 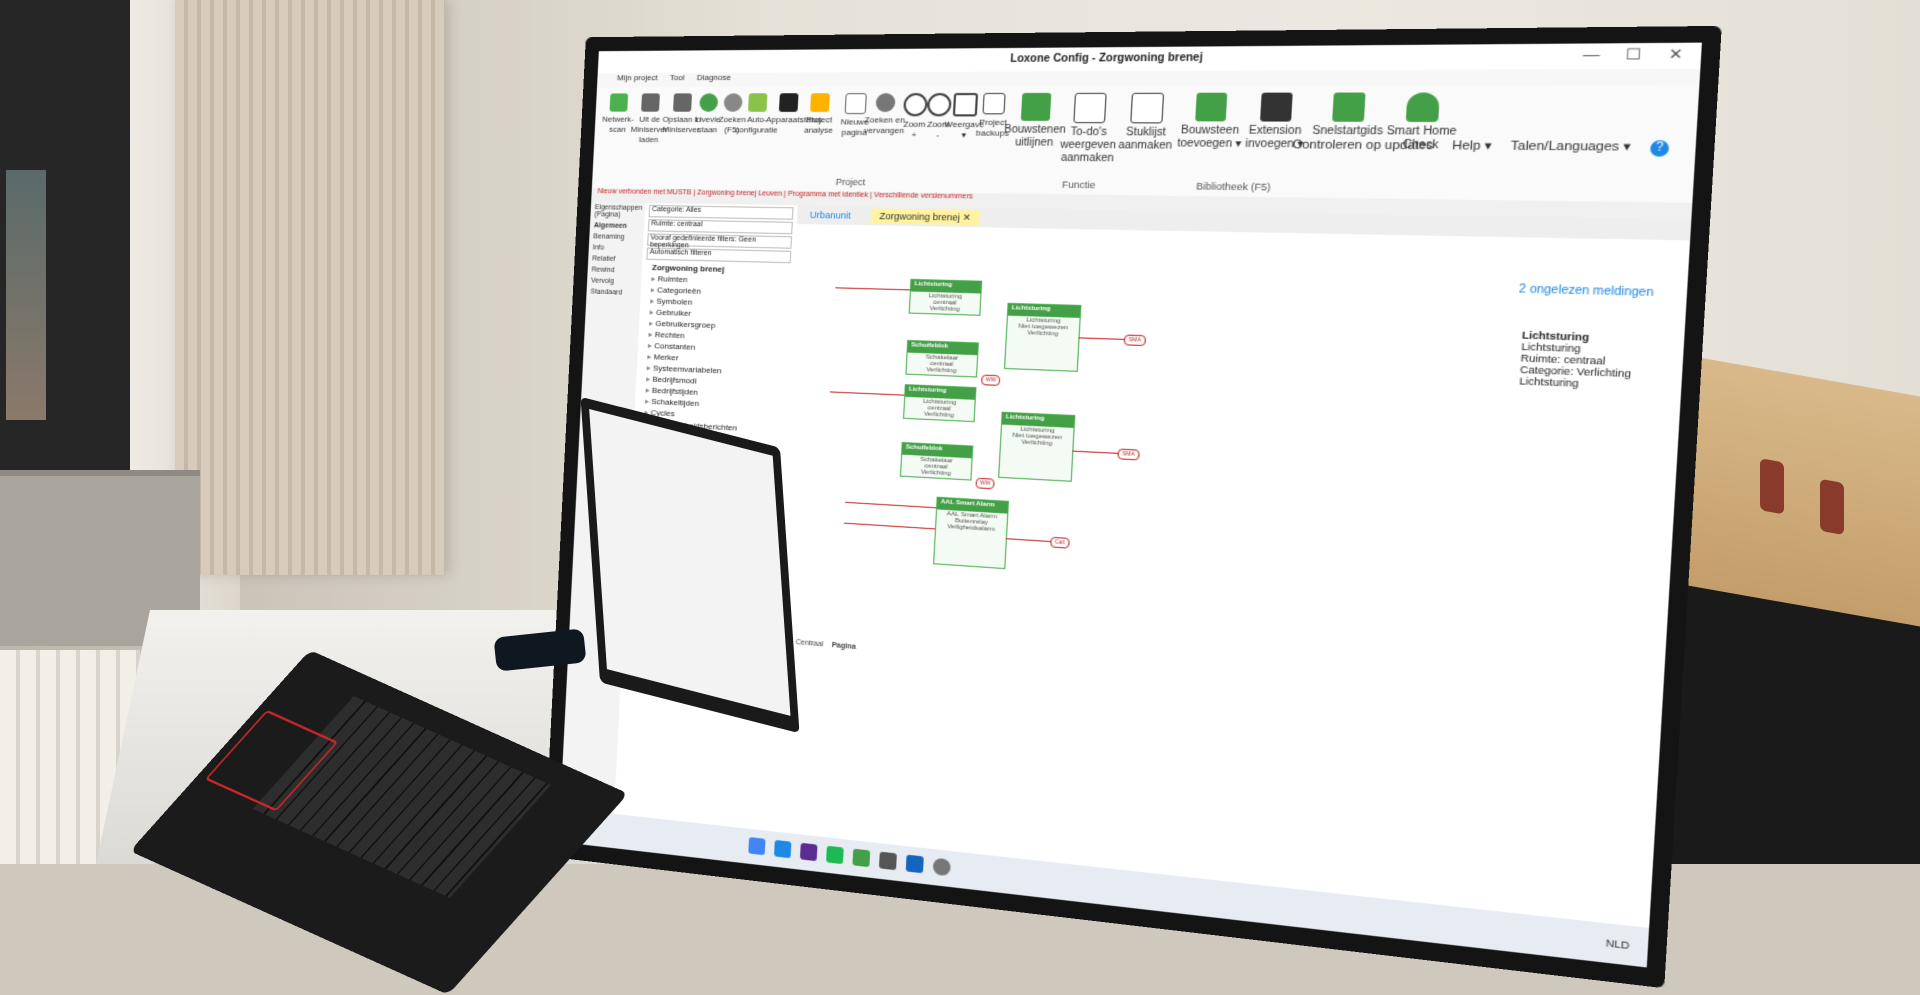 I want to click on output-tag: Cali, so click(x=1059, y=543).